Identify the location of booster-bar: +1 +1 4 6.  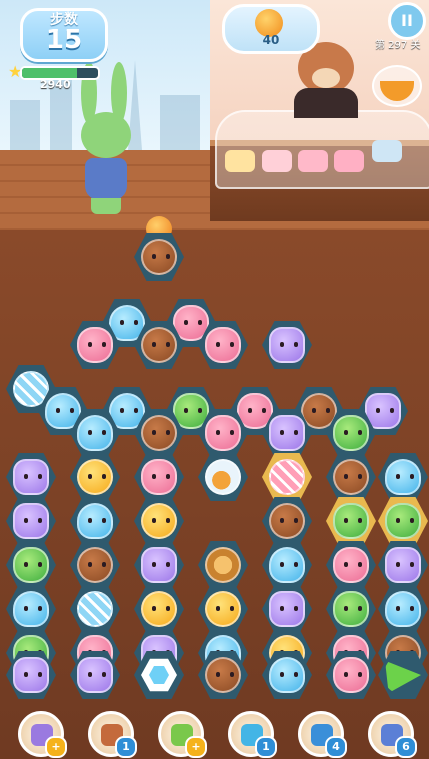
(214, 732).